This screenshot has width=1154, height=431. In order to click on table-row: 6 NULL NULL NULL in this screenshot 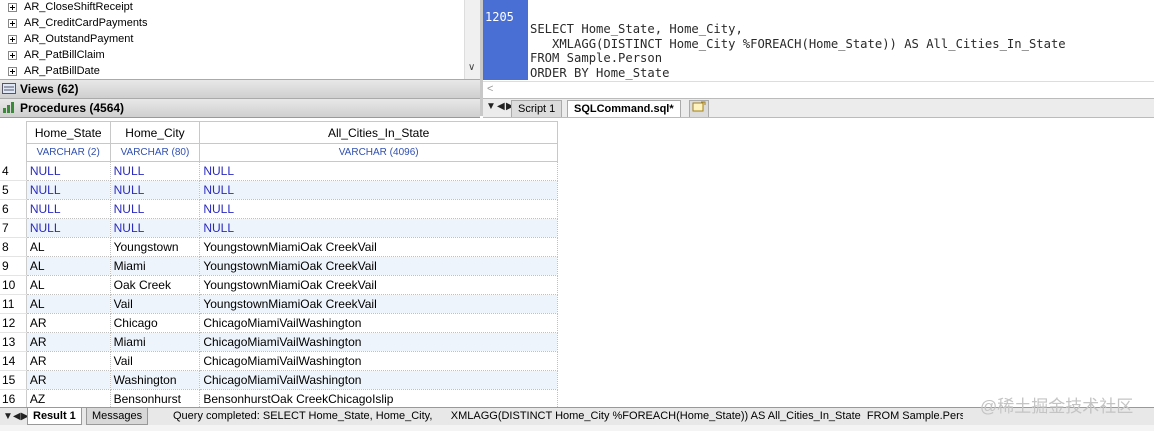, I will do `click(279, 209)`.